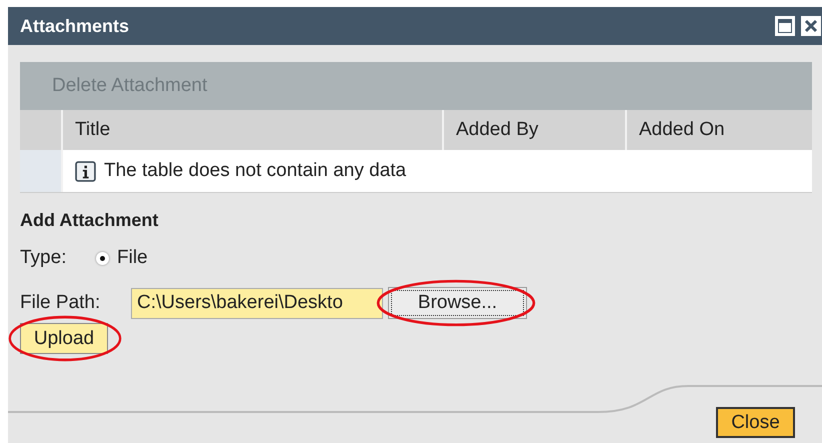 This screenshot has height=443, width=822. I want to click on radio-button, so click(102, 258).